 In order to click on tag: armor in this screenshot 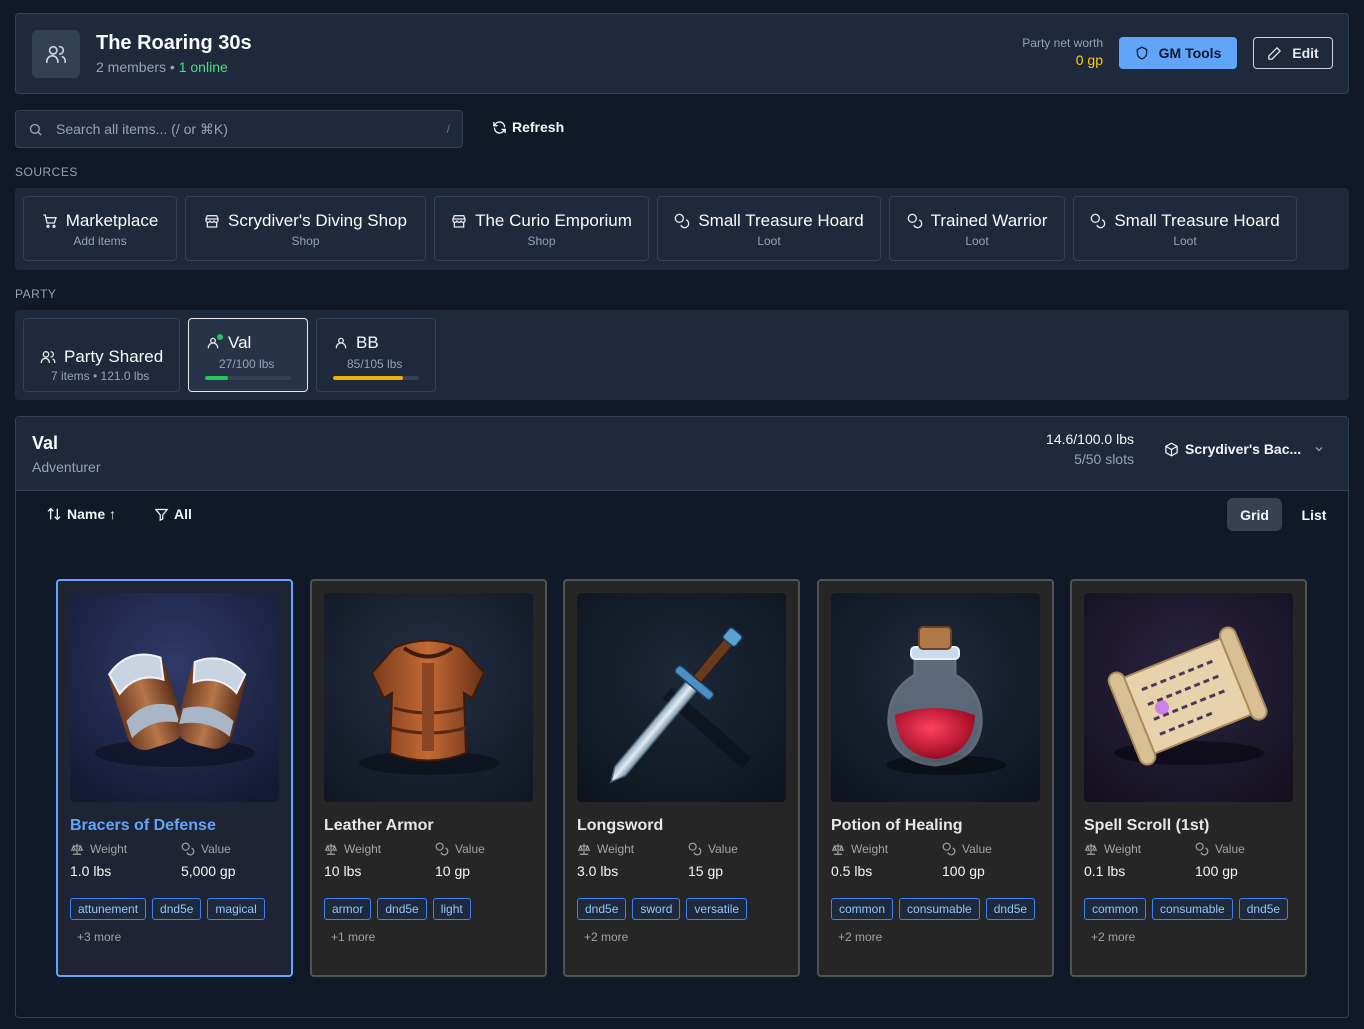, I will do `click(348, 909)`.